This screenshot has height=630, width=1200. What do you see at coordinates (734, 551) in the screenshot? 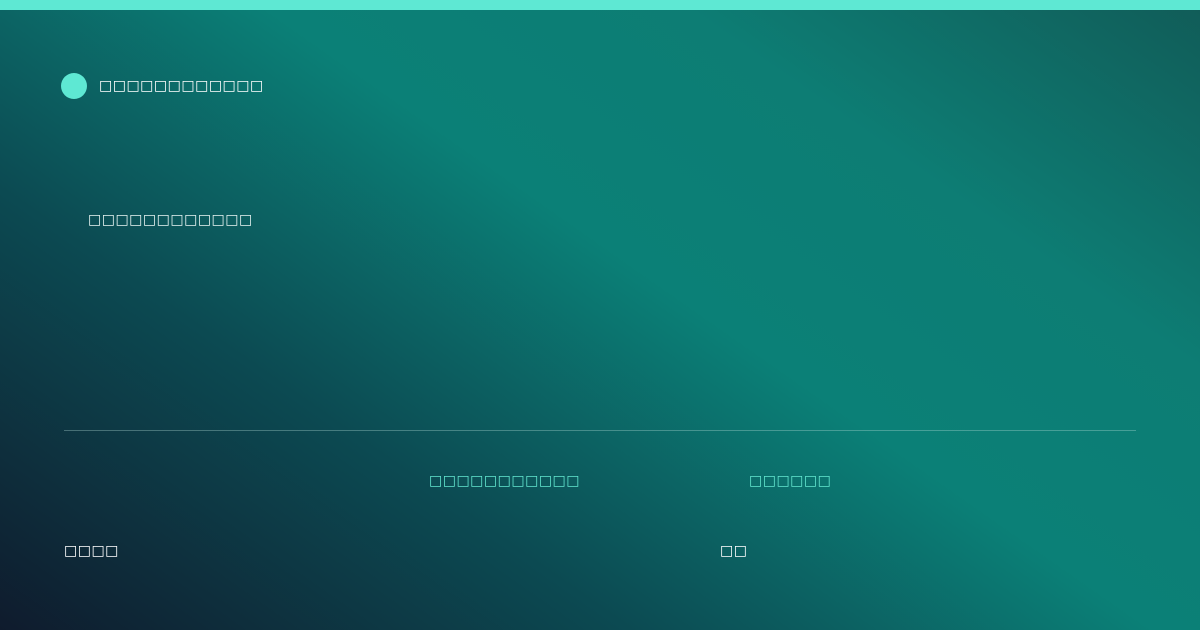
I see `footer-right-text: □□` at bounding box center [734, 551].